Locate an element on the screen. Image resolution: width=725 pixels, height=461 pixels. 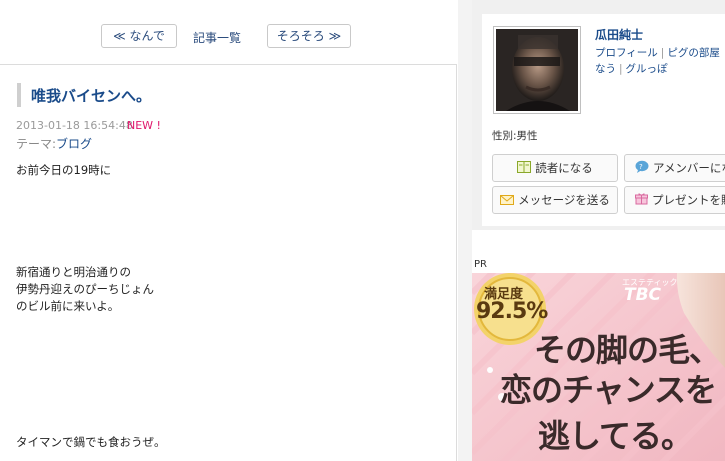
send-message-label: メッセージを送る is located at coordinates (564, 200).